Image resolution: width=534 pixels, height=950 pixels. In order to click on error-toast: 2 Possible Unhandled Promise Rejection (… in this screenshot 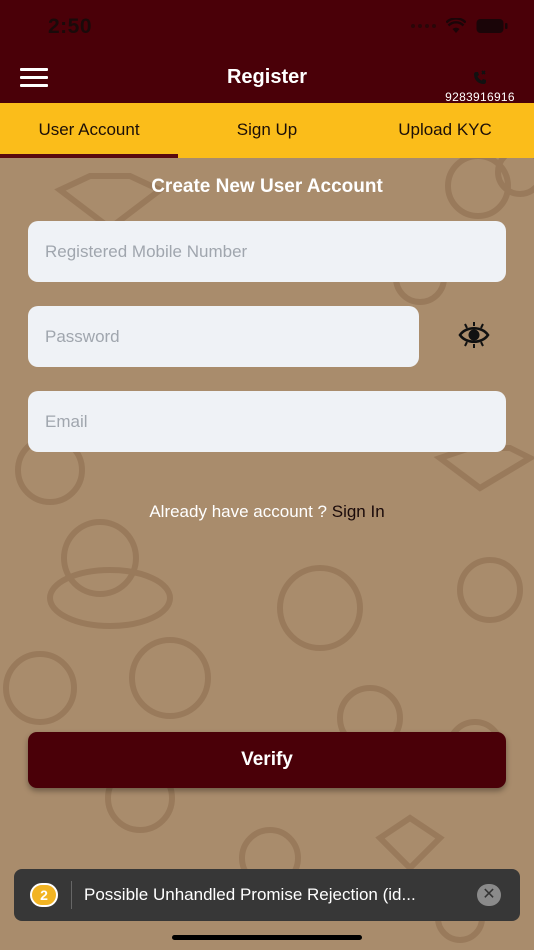, I will do `click(267, 895)`.